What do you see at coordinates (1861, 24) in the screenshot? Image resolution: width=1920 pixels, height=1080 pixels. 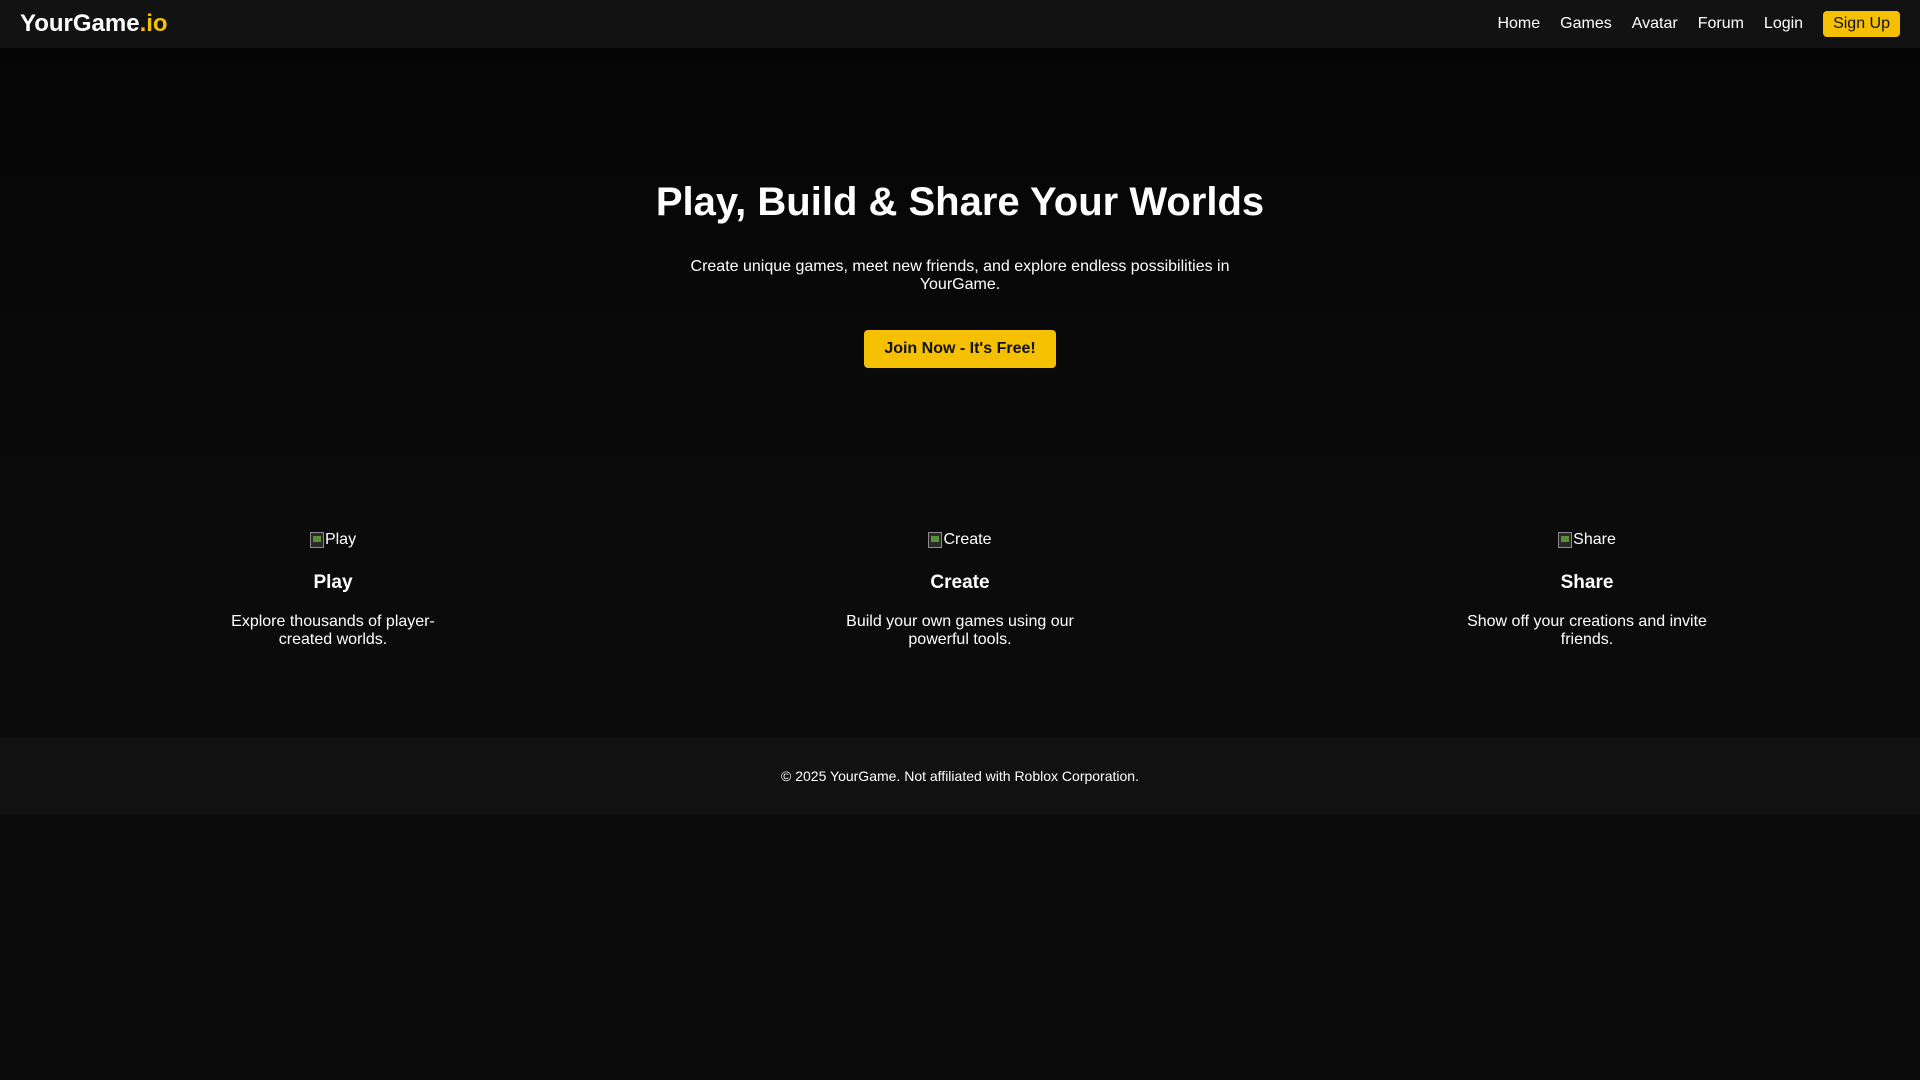 I see `signup-button: Sign Up` at bounding box center [1861, 24].